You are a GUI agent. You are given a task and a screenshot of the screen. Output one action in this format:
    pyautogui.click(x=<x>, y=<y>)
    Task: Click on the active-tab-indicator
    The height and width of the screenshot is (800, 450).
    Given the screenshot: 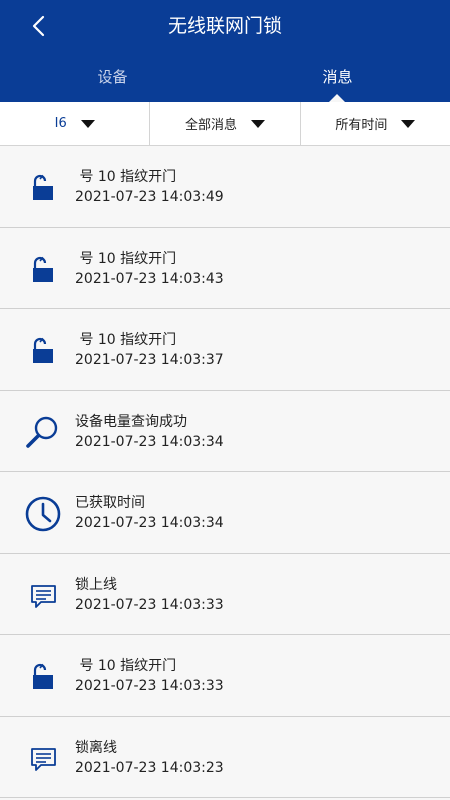 What is the action you would take?
    pyautogui.click(x=337, y=98)
    